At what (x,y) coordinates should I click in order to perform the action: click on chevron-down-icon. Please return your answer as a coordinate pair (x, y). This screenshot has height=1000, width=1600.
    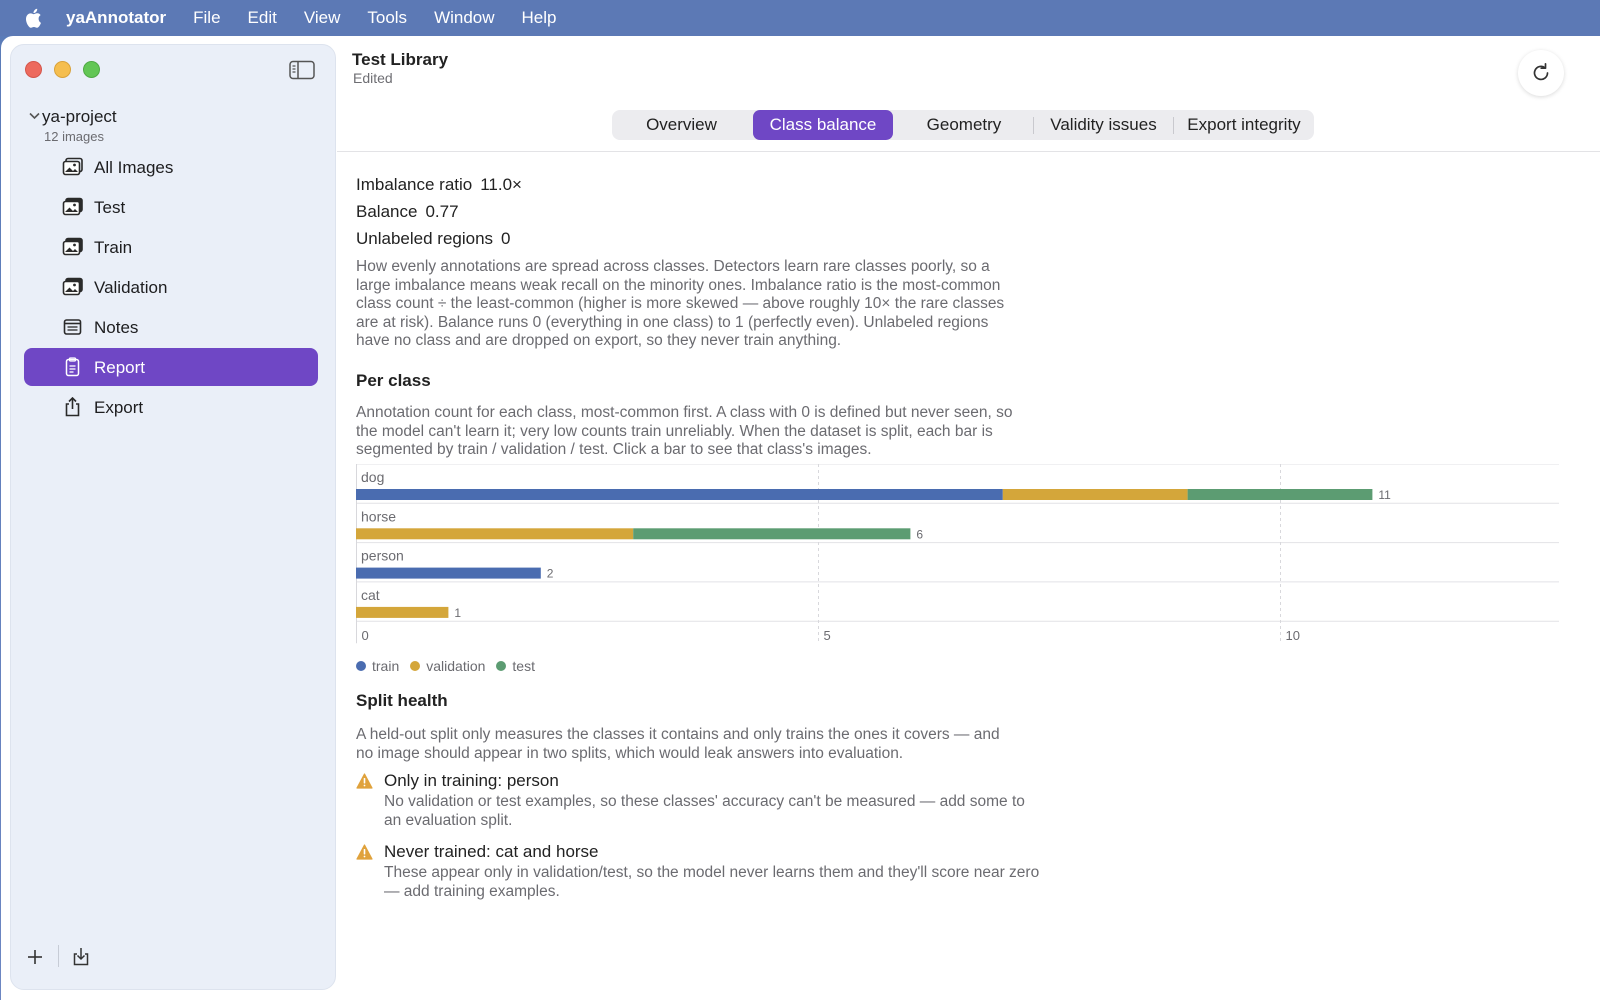
    Looking at the image, I should click on (34, 116).